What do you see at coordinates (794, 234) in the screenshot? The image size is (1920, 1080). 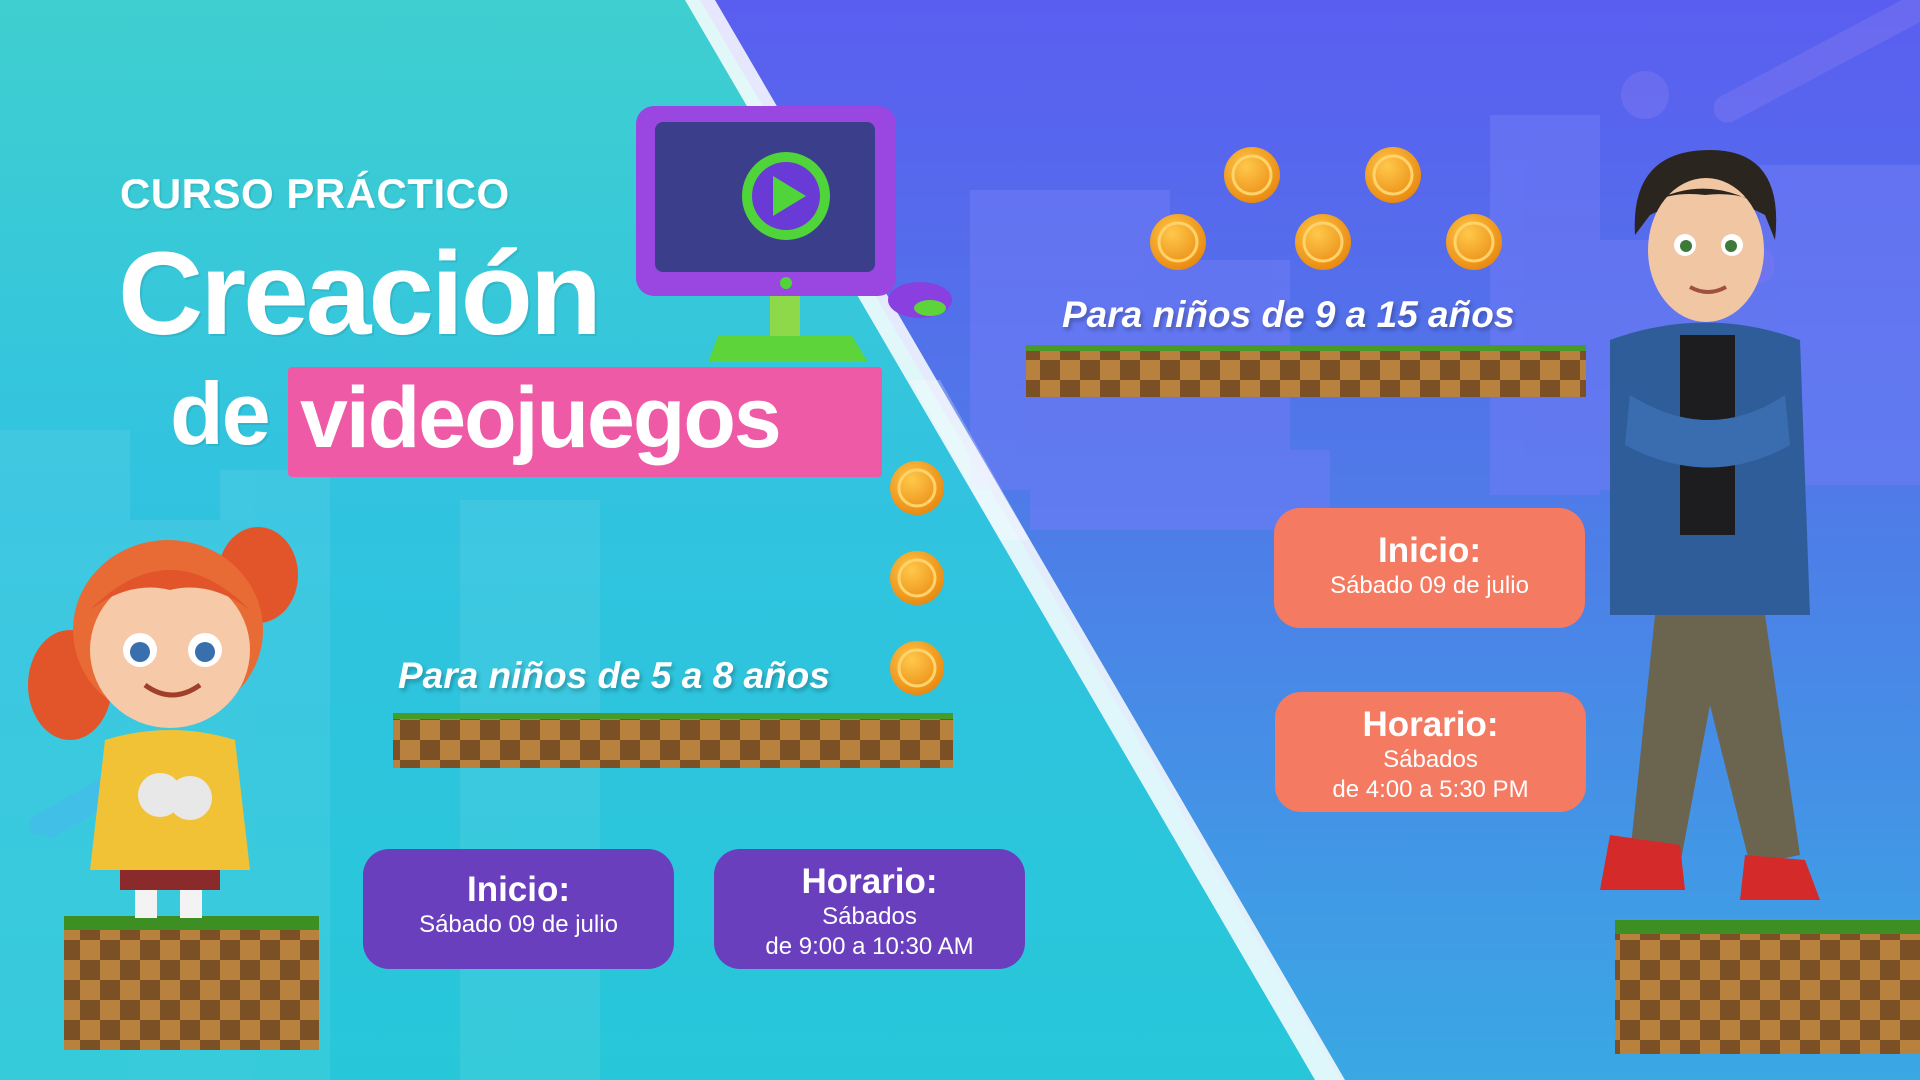 I see `monitor-play-icon` at bounding box center [794, 234].